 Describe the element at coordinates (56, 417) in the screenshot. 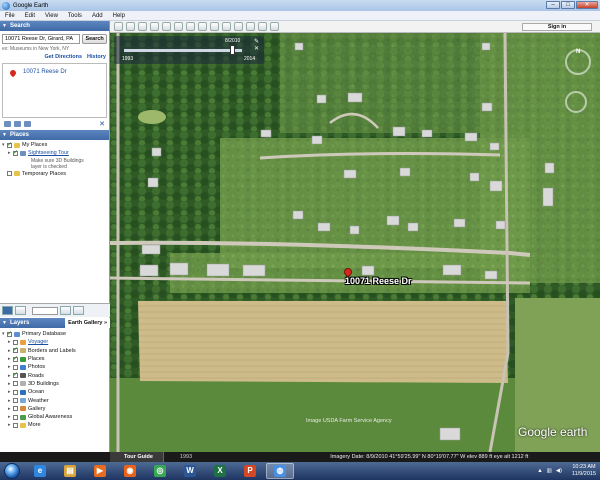

I see `layer-item: ▸ Global Awareness` at that location.